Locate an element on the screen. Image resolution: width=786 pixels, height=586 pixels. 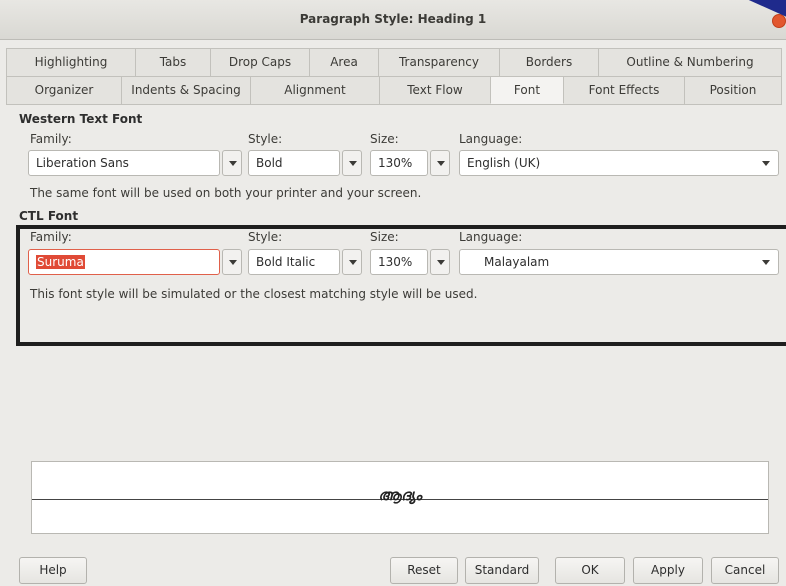
ctl-family-value: Suruma is located at coordinates (60, 262).